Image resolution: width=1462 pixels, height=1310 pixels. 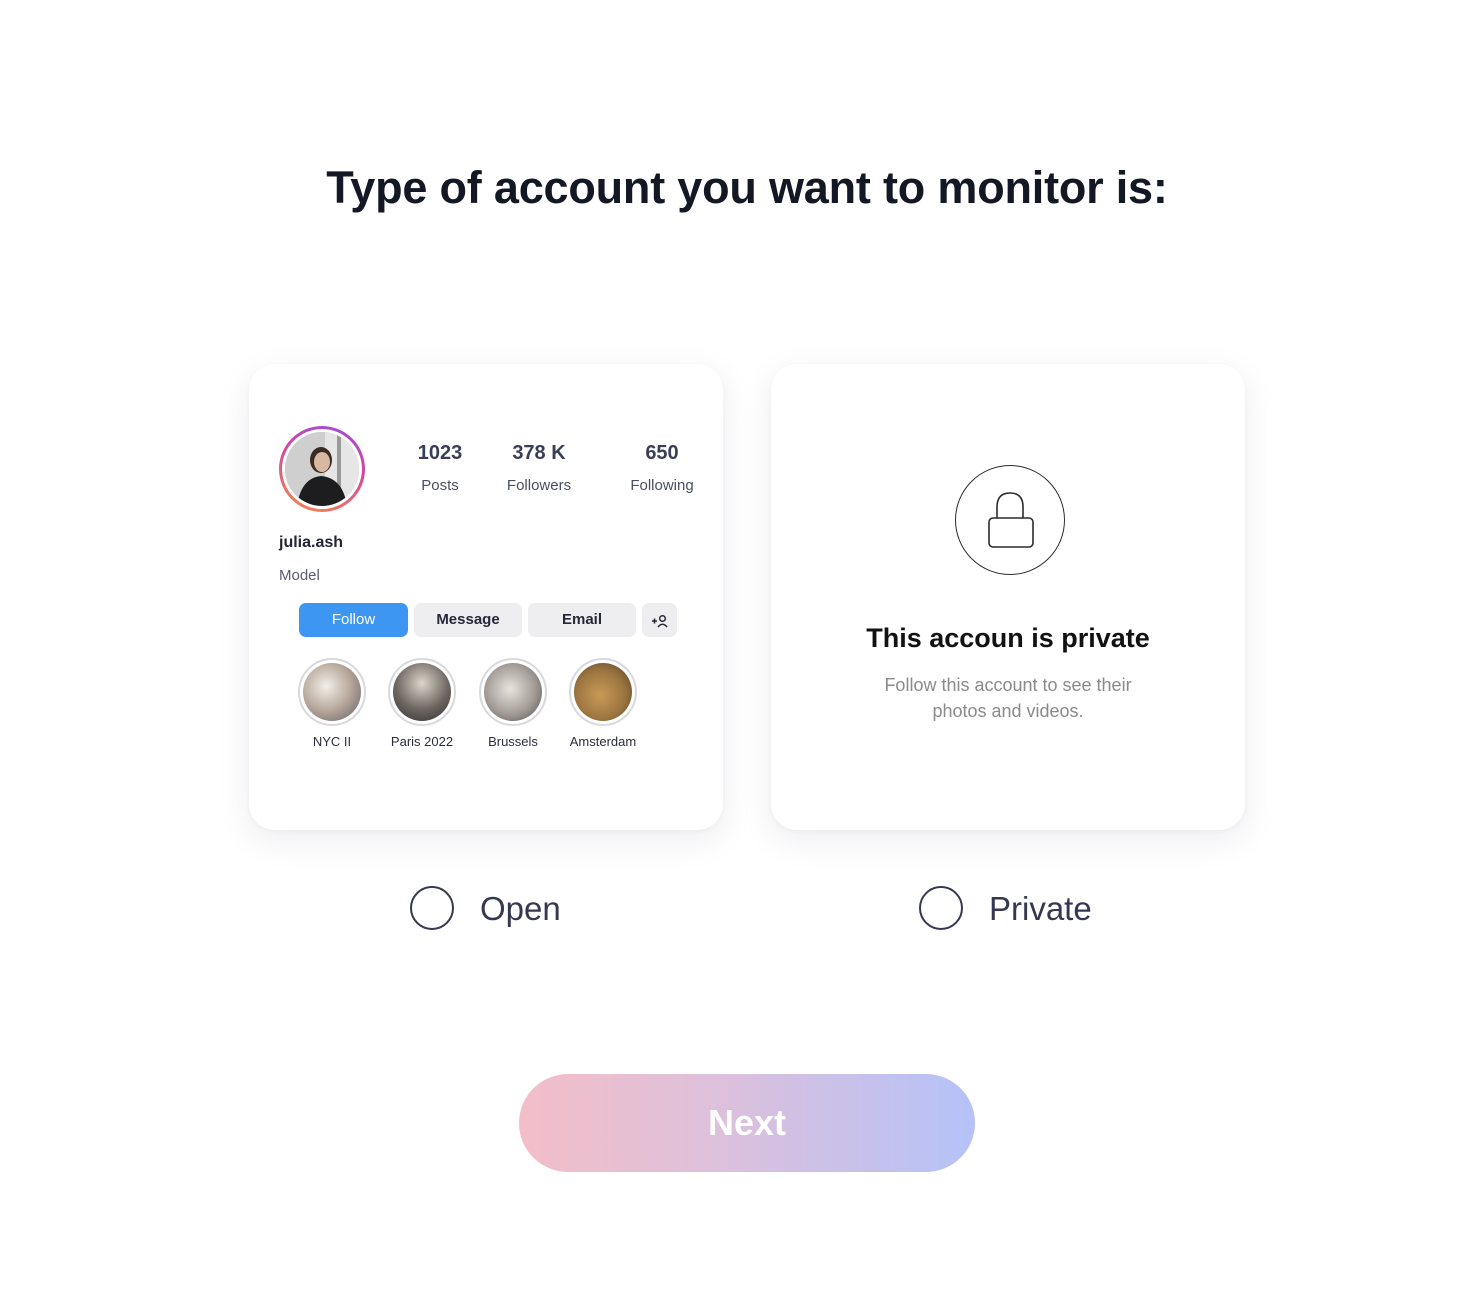 I want to click on add-person-button, so click(x=659, y=620).